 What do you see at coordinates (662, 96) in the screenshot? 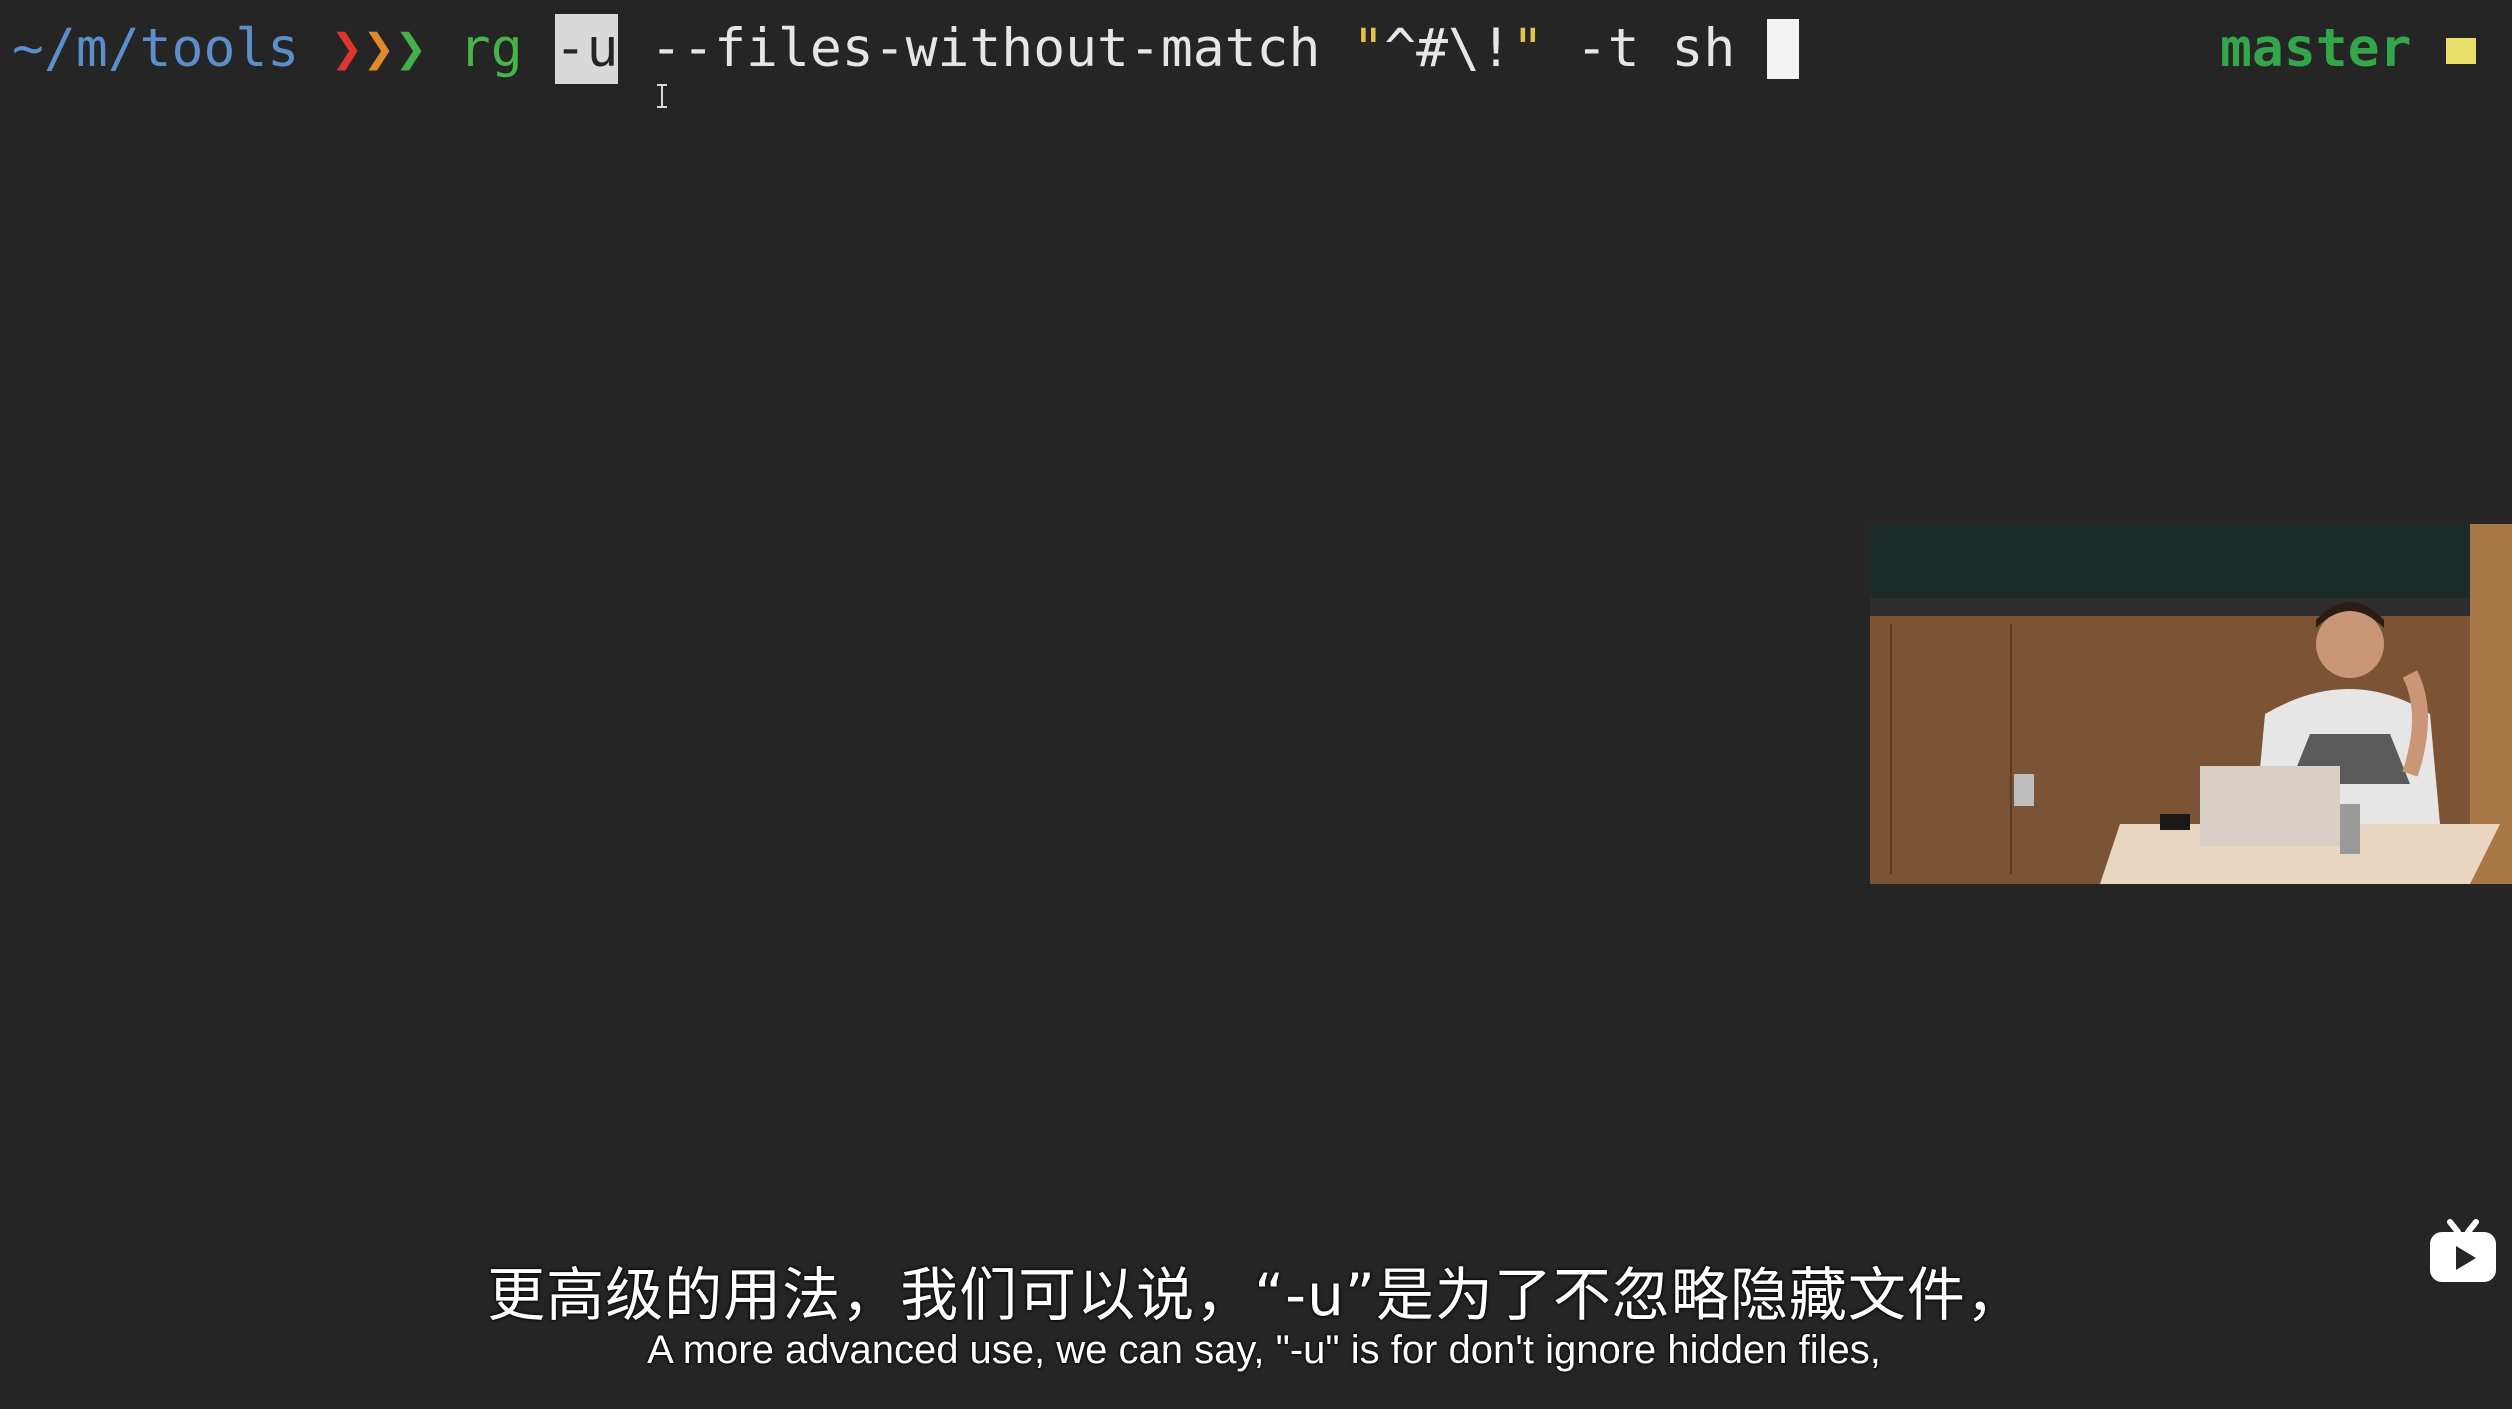
I see `i-beam-cursor-icon` at bounding box center [662, 96].